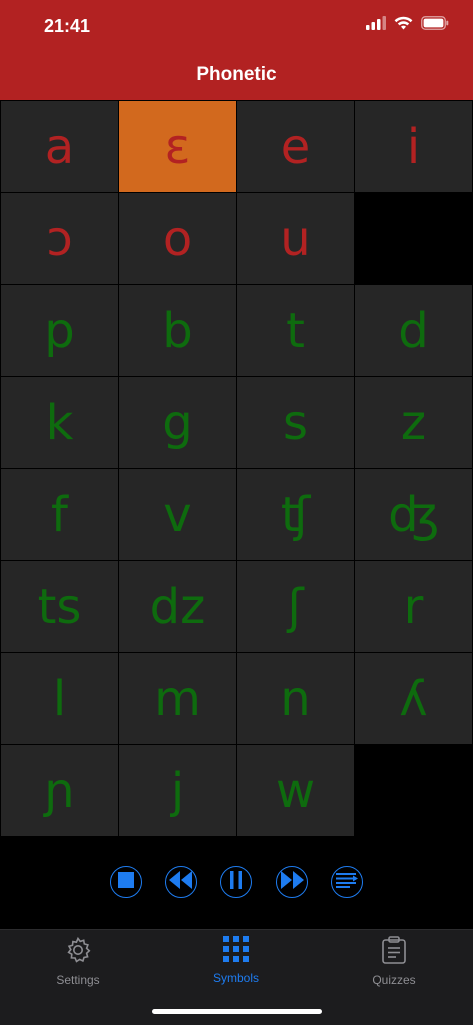 This screenshot has width=473, height=1025. Describe the element at coordinates (177, 606) in the screenshot. I see `symbol-cell: dz` at that location.